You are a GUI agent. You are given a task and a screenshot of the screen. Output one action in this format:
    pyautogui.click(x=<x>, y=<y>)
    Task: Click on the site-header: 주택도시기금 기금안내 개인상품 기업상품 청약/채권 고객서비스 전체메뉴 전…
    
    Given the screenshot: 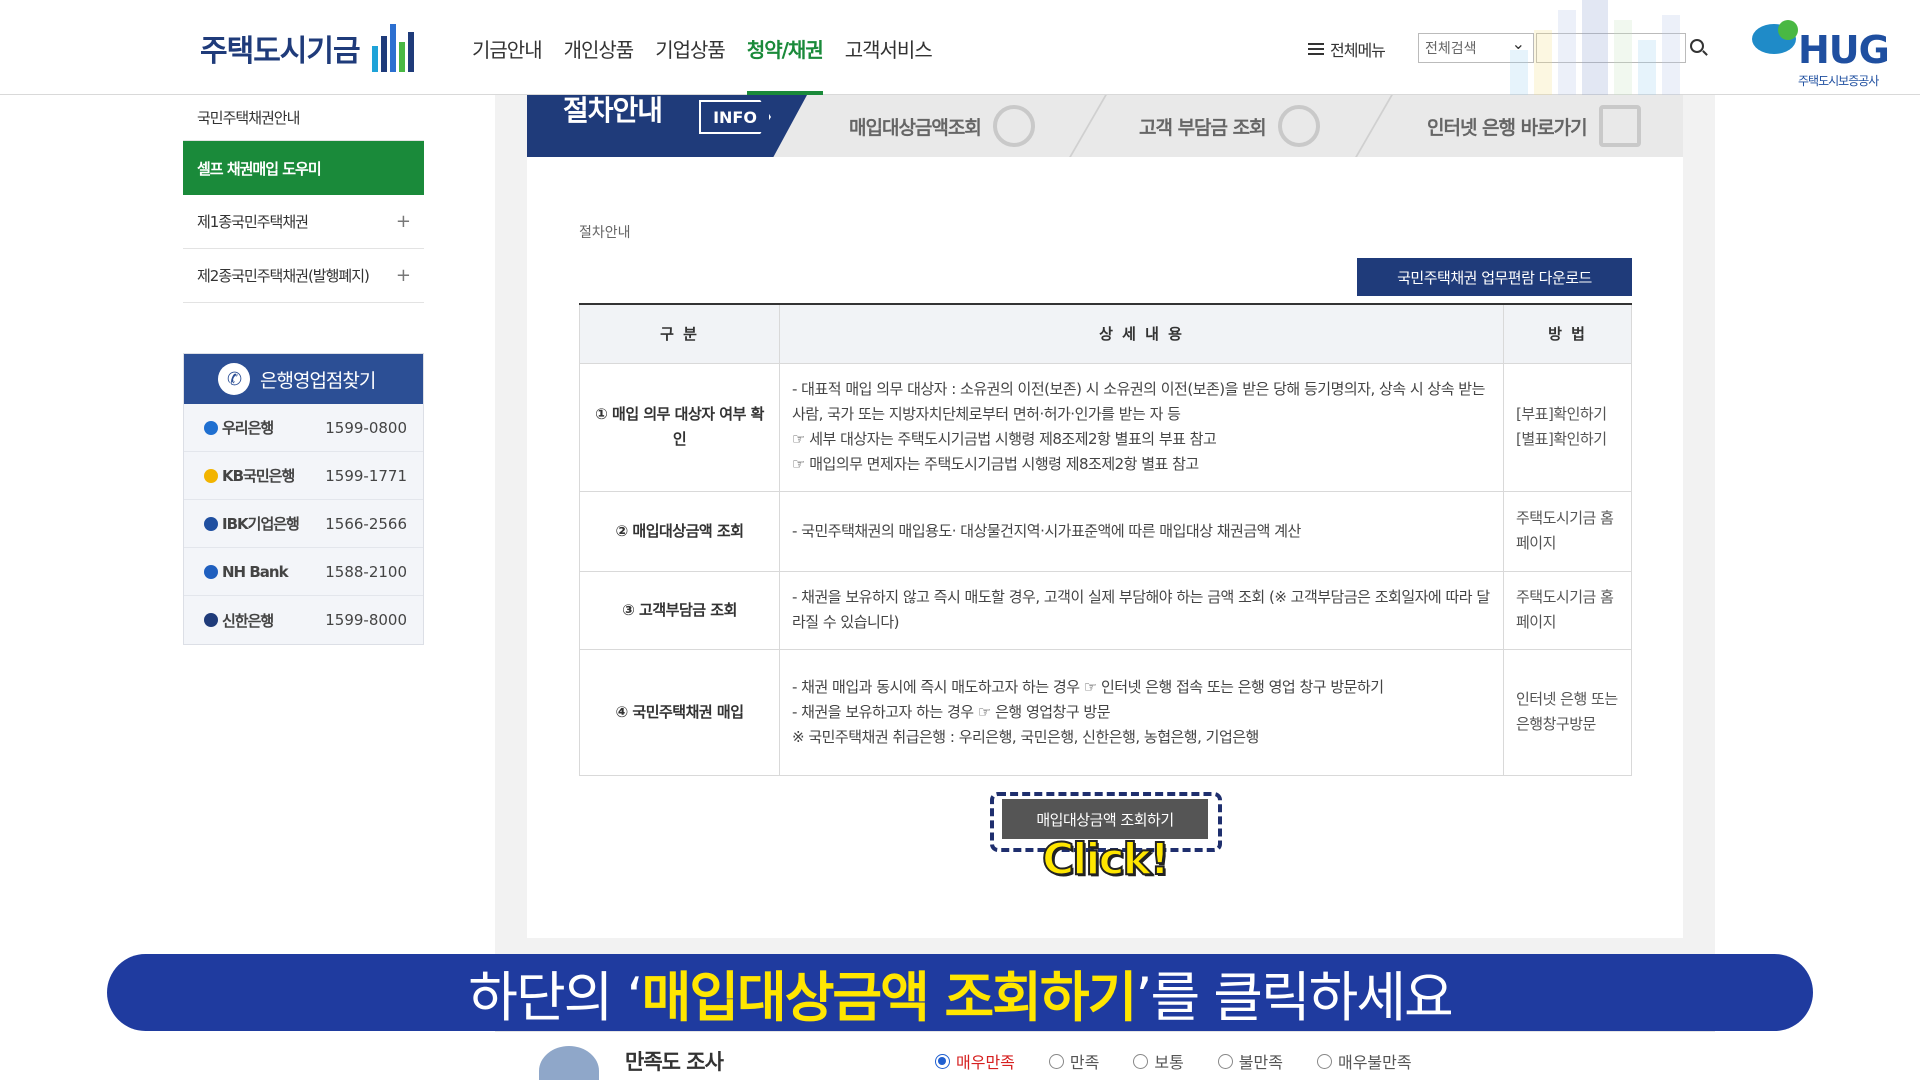 What is the action you would take?
    pyautogui.click(x=960, y=47)
    